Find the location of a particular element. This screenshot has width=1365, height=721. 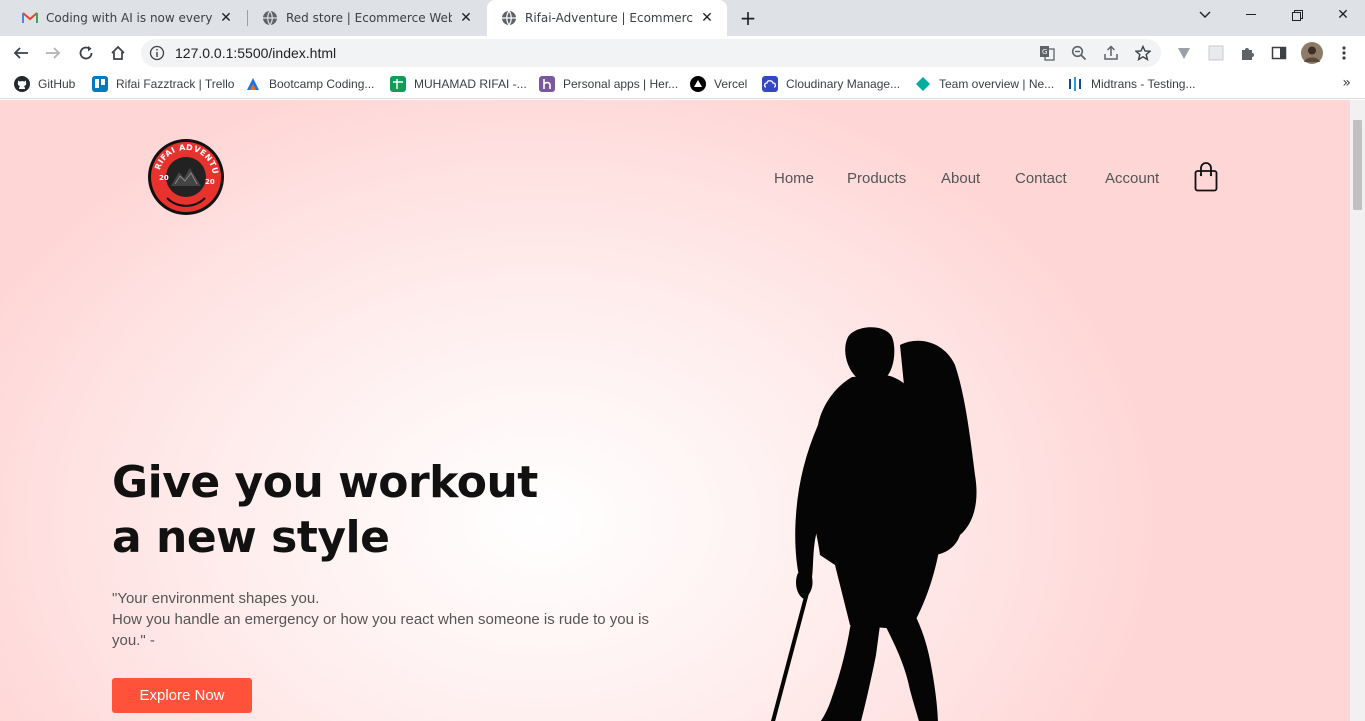

new-tab-button: + is located at coordinates (748, 18).